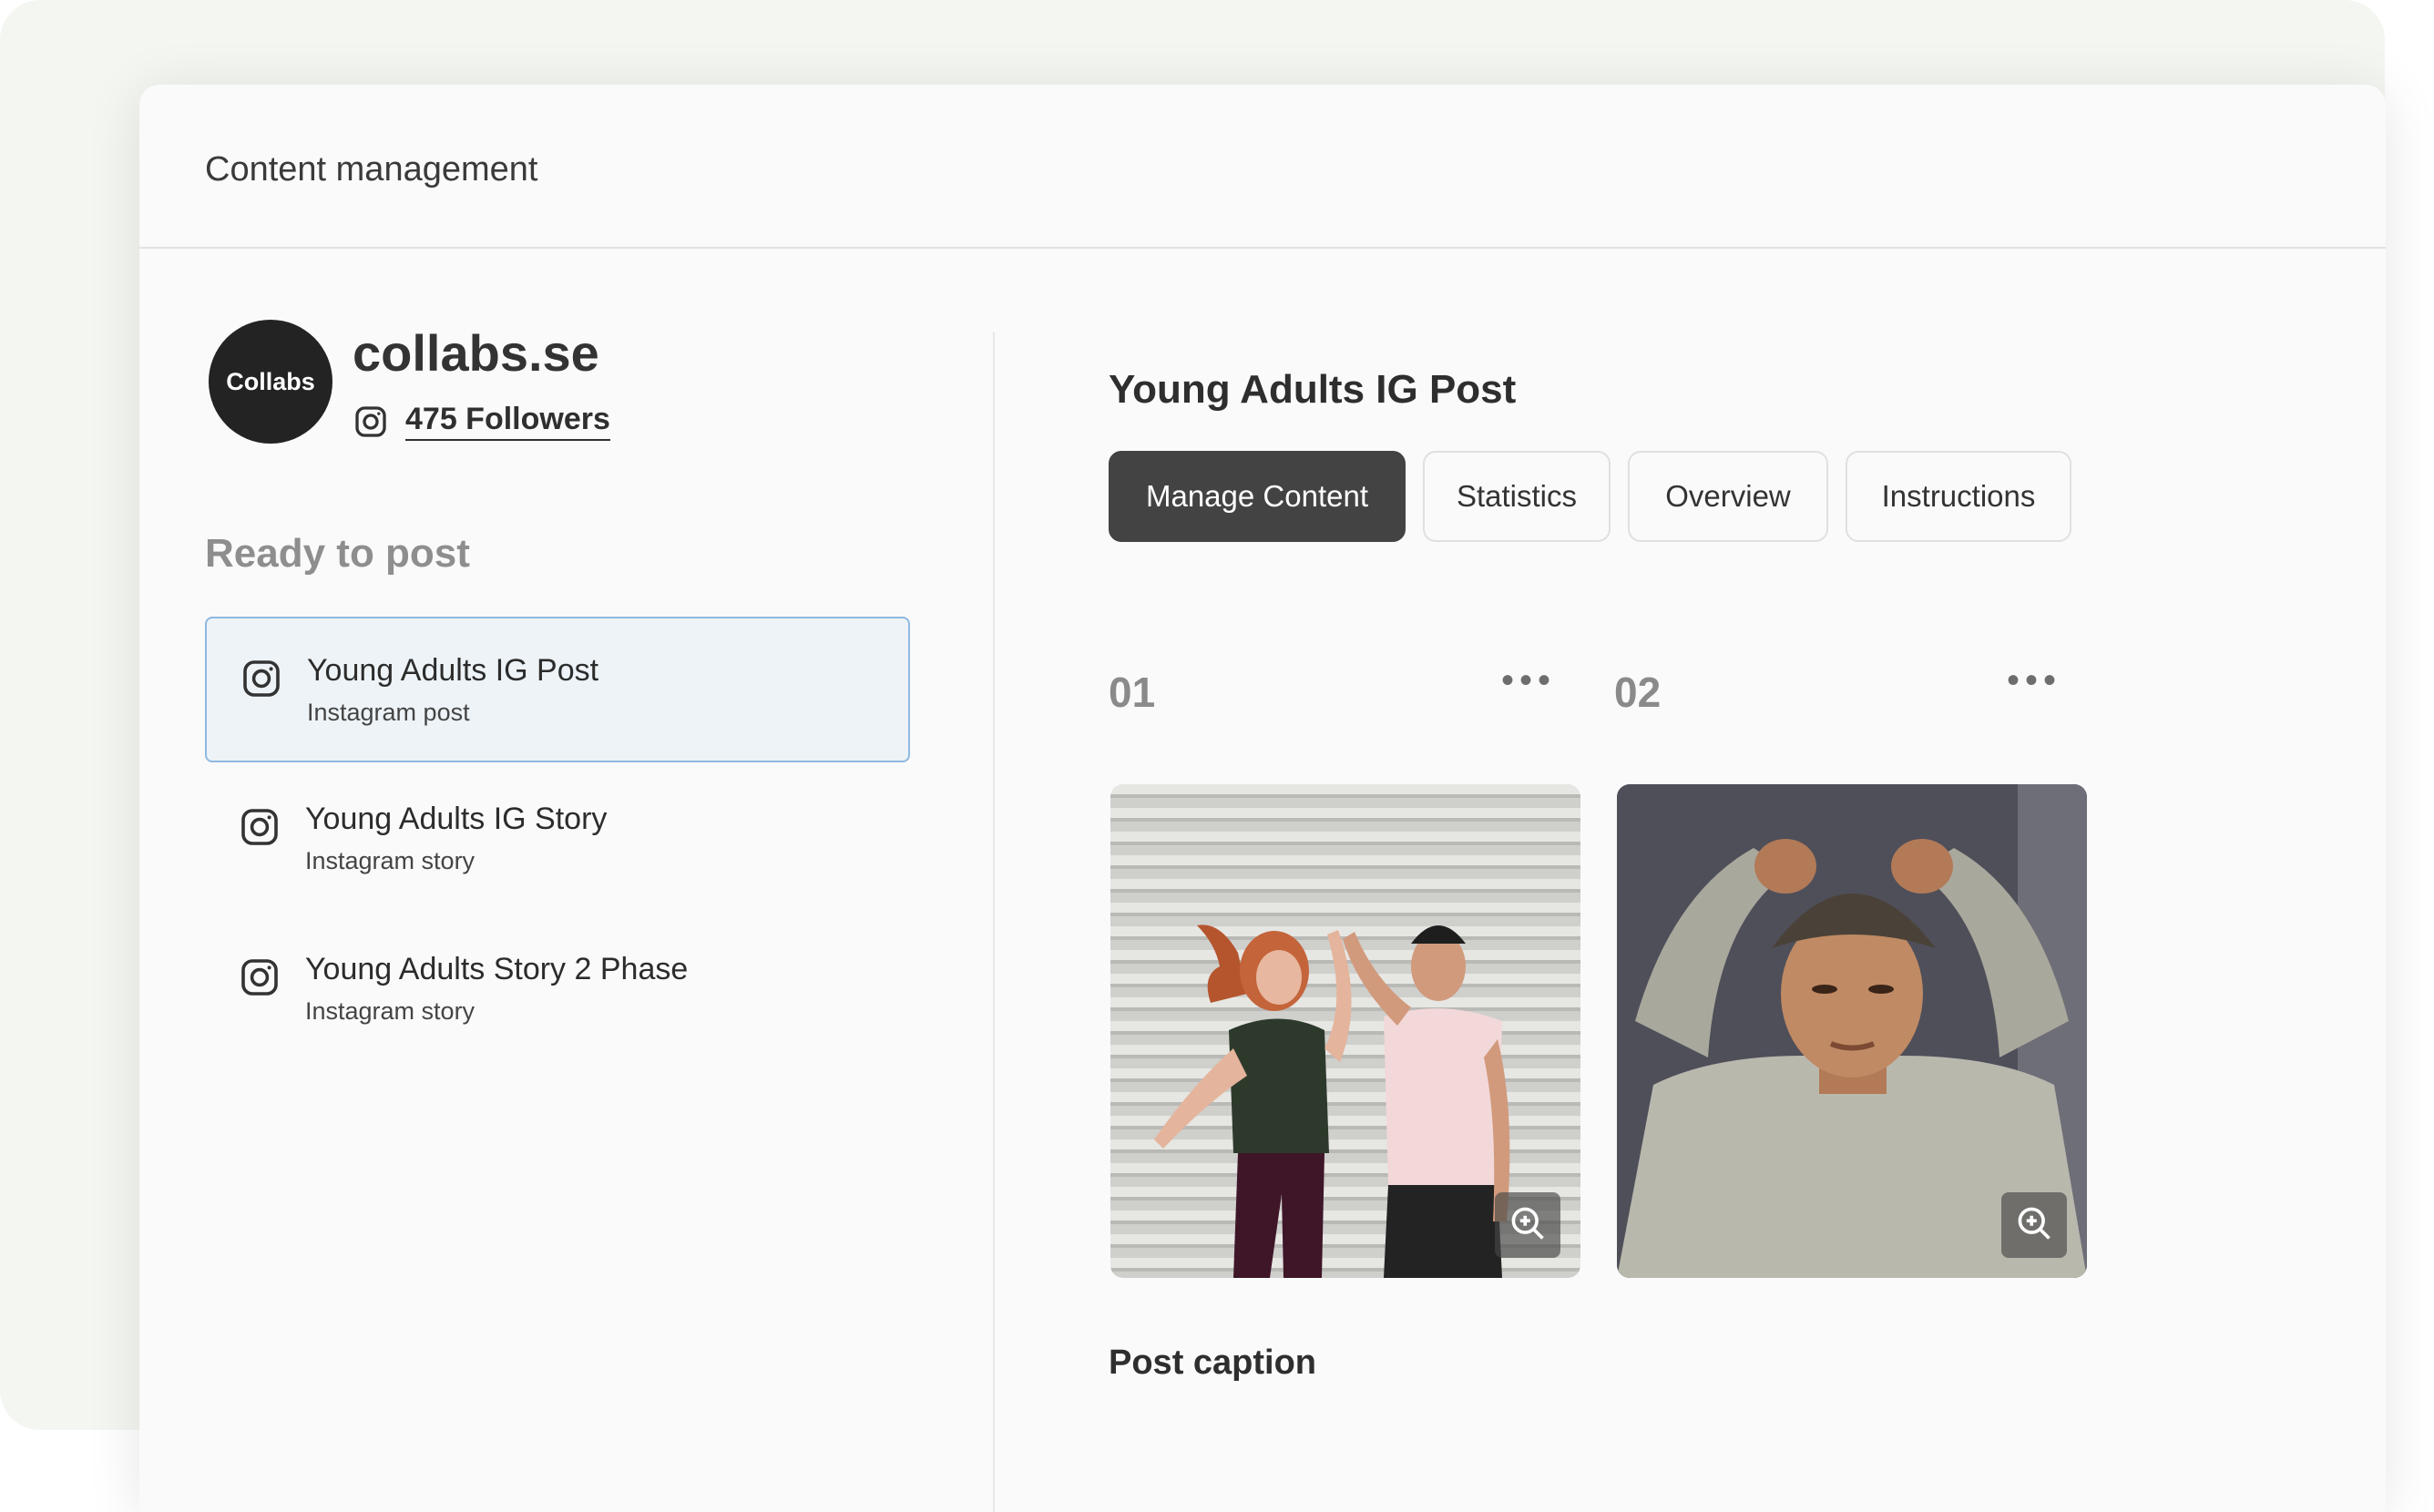 This screenshot has width=2434, height=1512. What do you see at coordinates (476, 353) in the screenshot?
I see `profile-name: collabs.se` at bounding box center [476, 353].